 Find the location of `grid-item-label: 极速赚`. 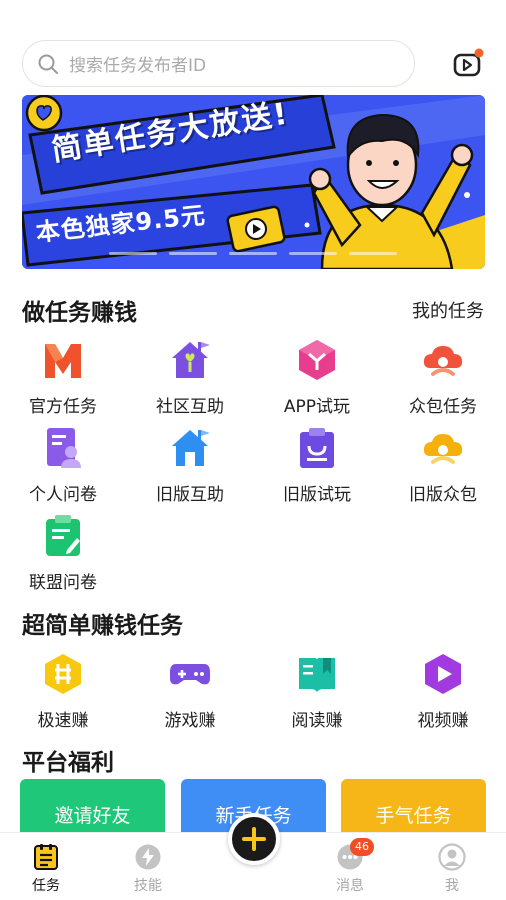

grid-item-label: 极速赚 is located at coordinates (63, 721).